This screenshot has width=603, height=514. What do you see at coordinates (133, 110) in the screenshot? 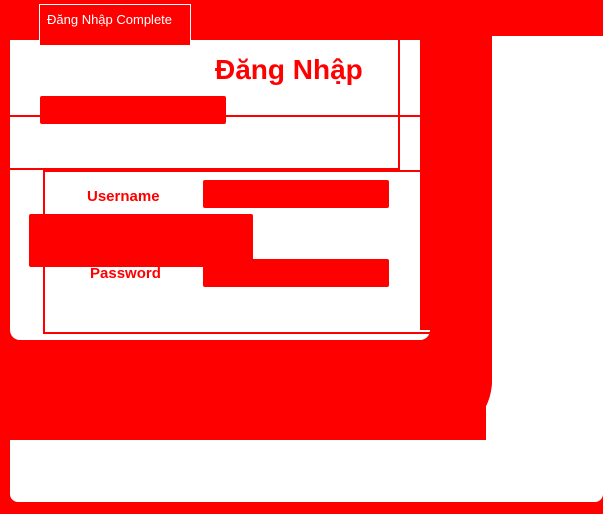
I see `selection-highlight` at bounding box center [133, 110].